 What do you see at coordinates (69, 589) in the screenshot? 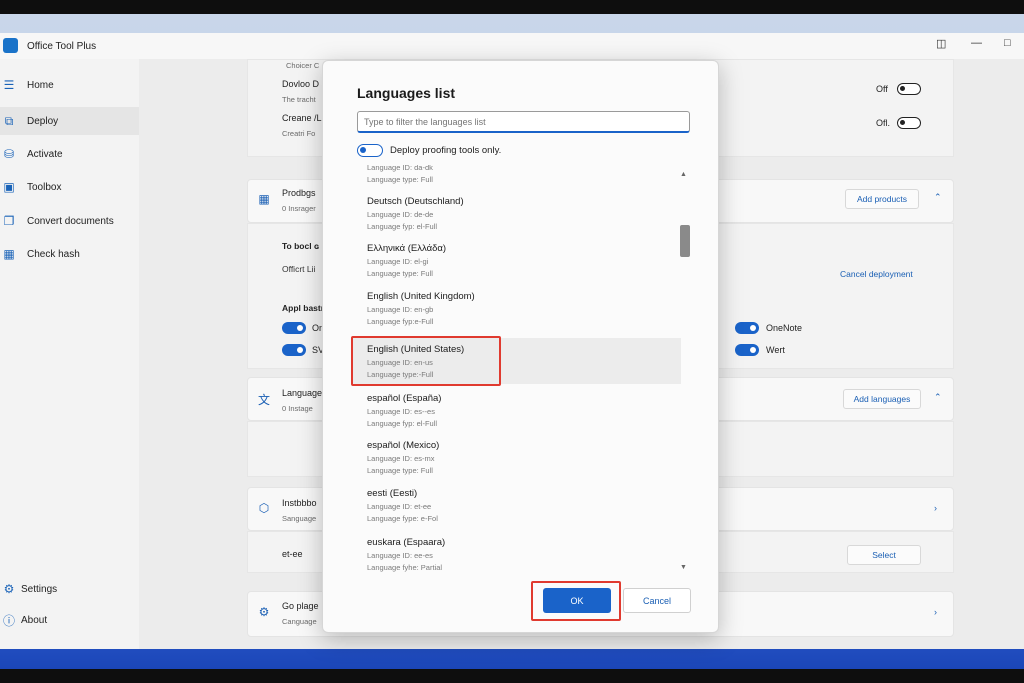
I see `sidebar-item-settings: ⚙ Settings` at bounding box center [69, 589].